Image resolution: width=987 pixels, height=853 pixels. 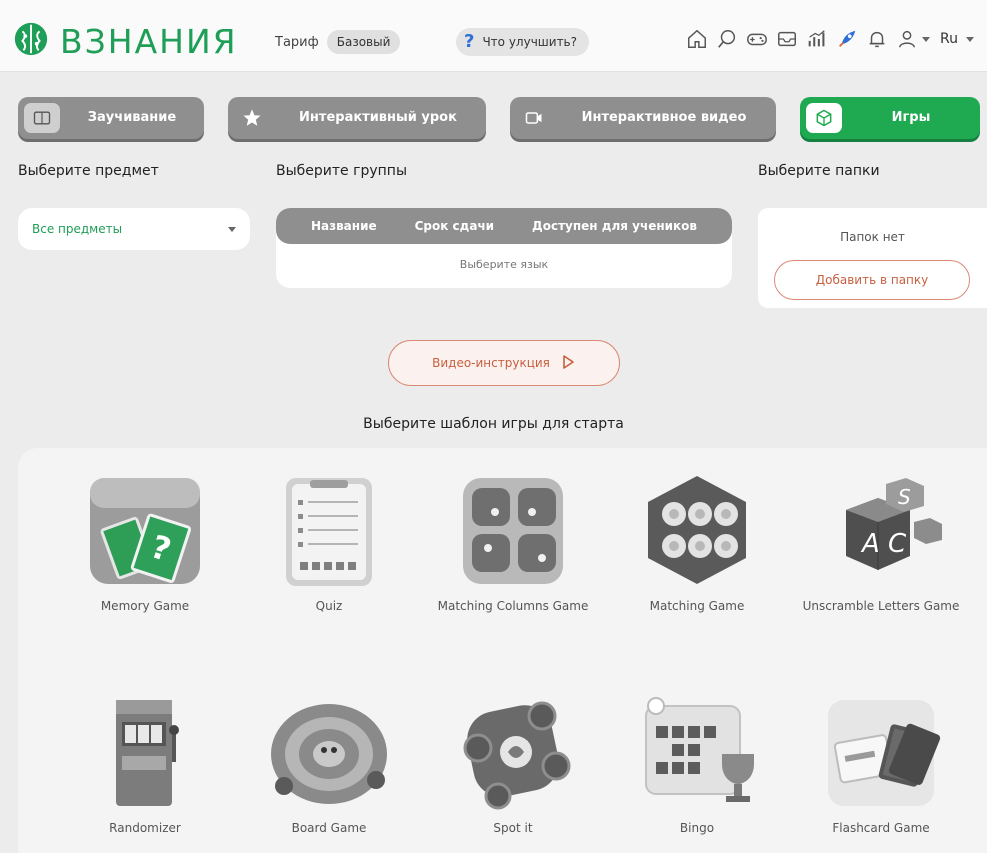 I want to click on game-name: Matching Game, so click(x=697, y=606).